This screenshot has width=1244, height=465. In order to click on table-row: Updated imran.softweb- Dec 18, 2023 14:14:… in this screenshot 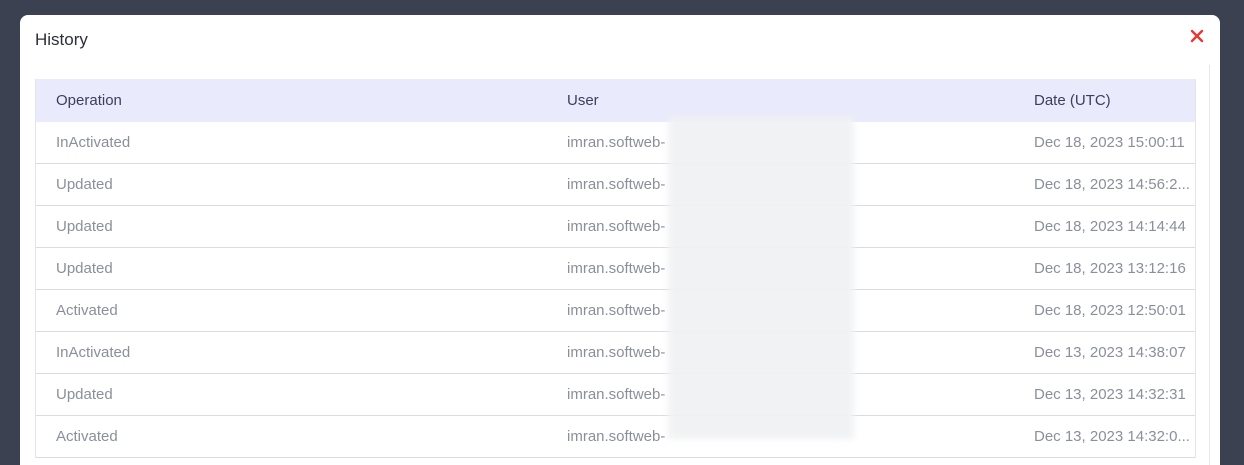, I will do `click(615, 227)`.